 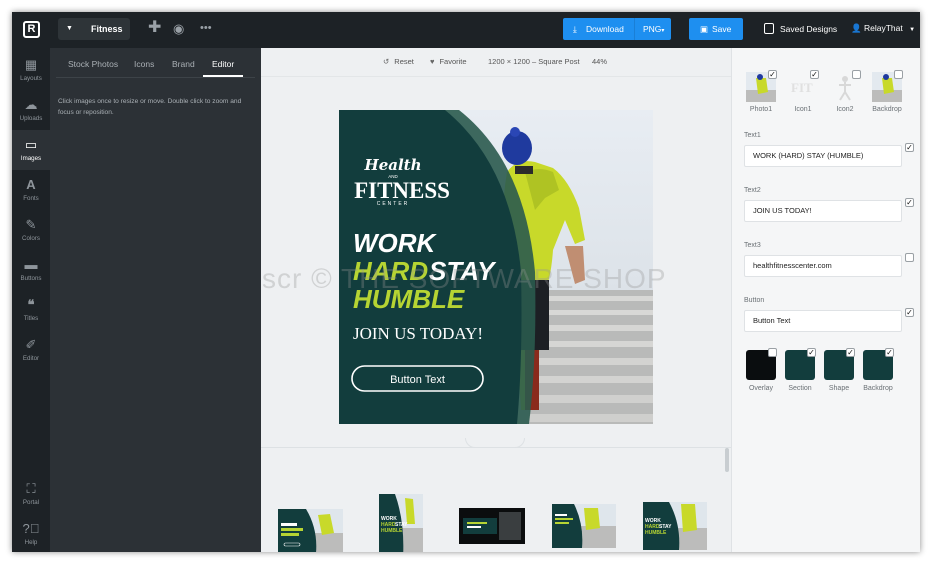 I want to click on rail-item-portal: ⛶ Portal, so click(x=31, y=494).